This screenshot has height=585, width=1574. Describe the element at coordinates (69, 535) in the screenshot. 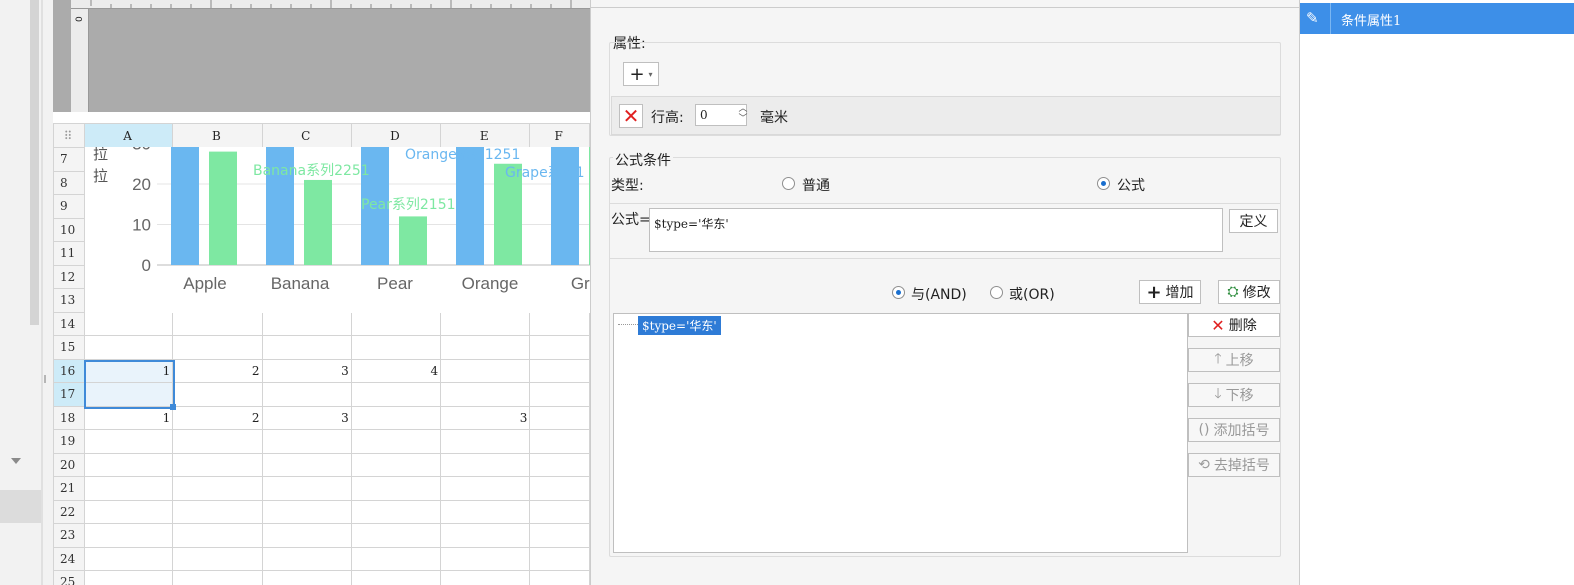

I see `row-header: 23` at that location.